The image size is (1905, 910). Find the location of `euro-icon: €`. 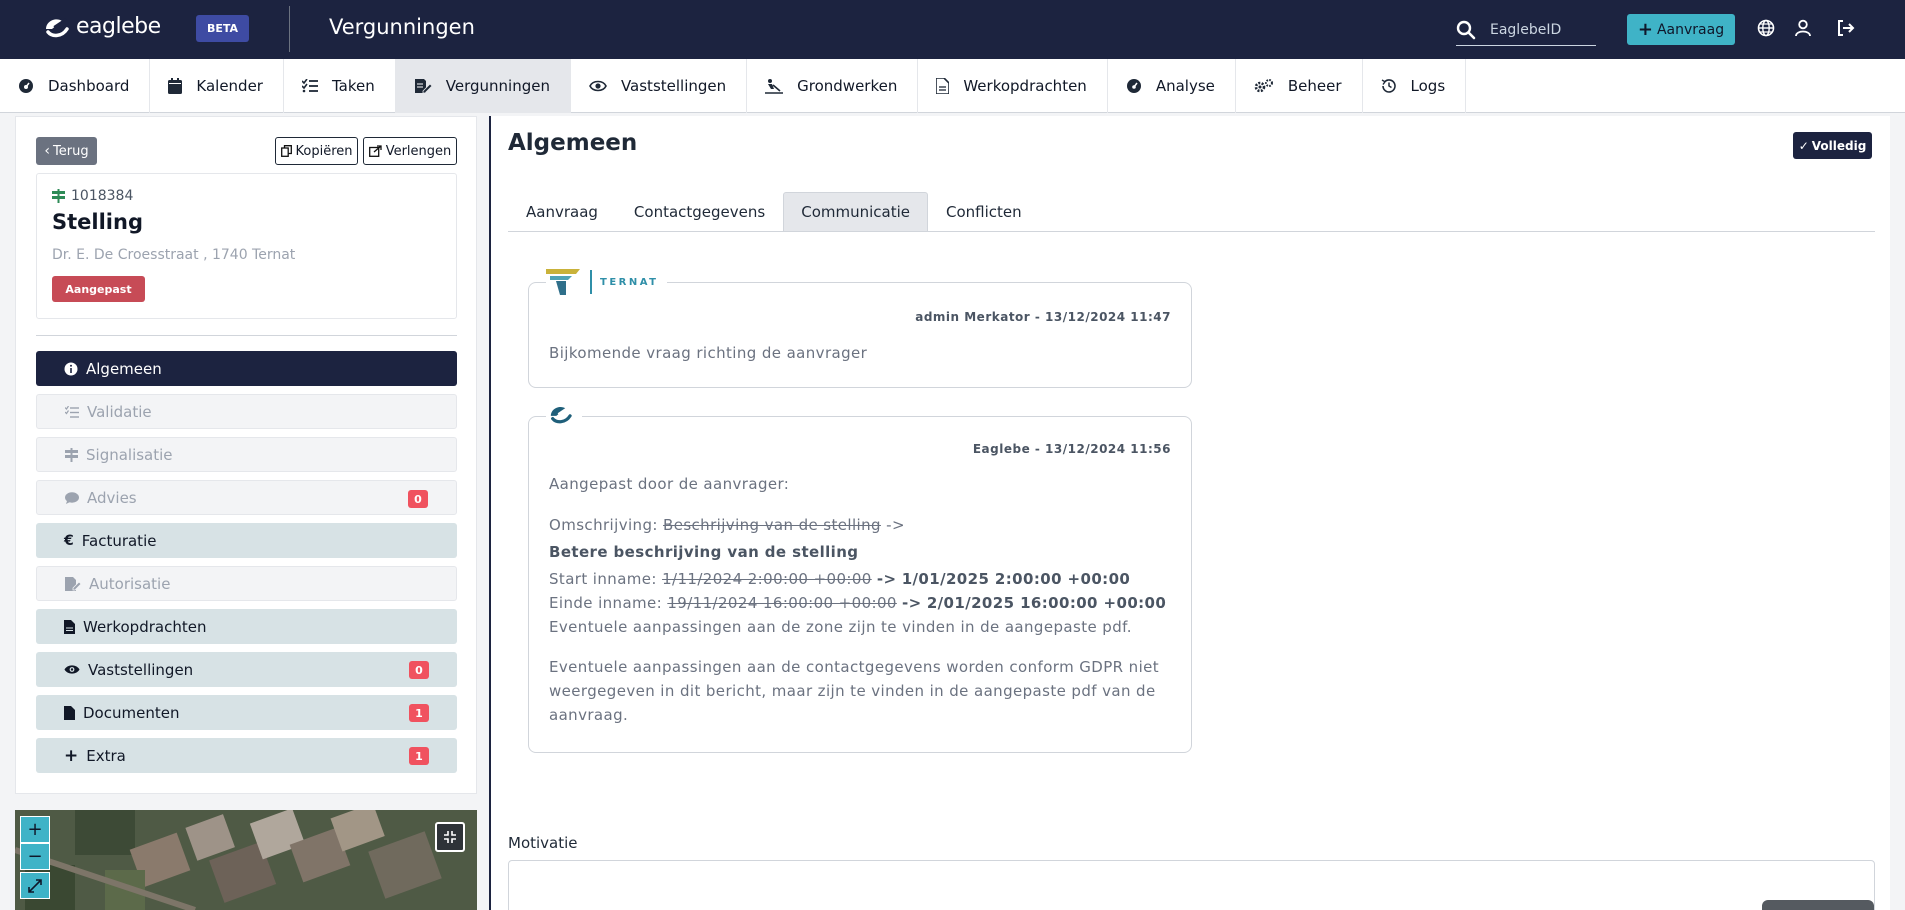

euro-icon: € is located at coordinates (69, 540).